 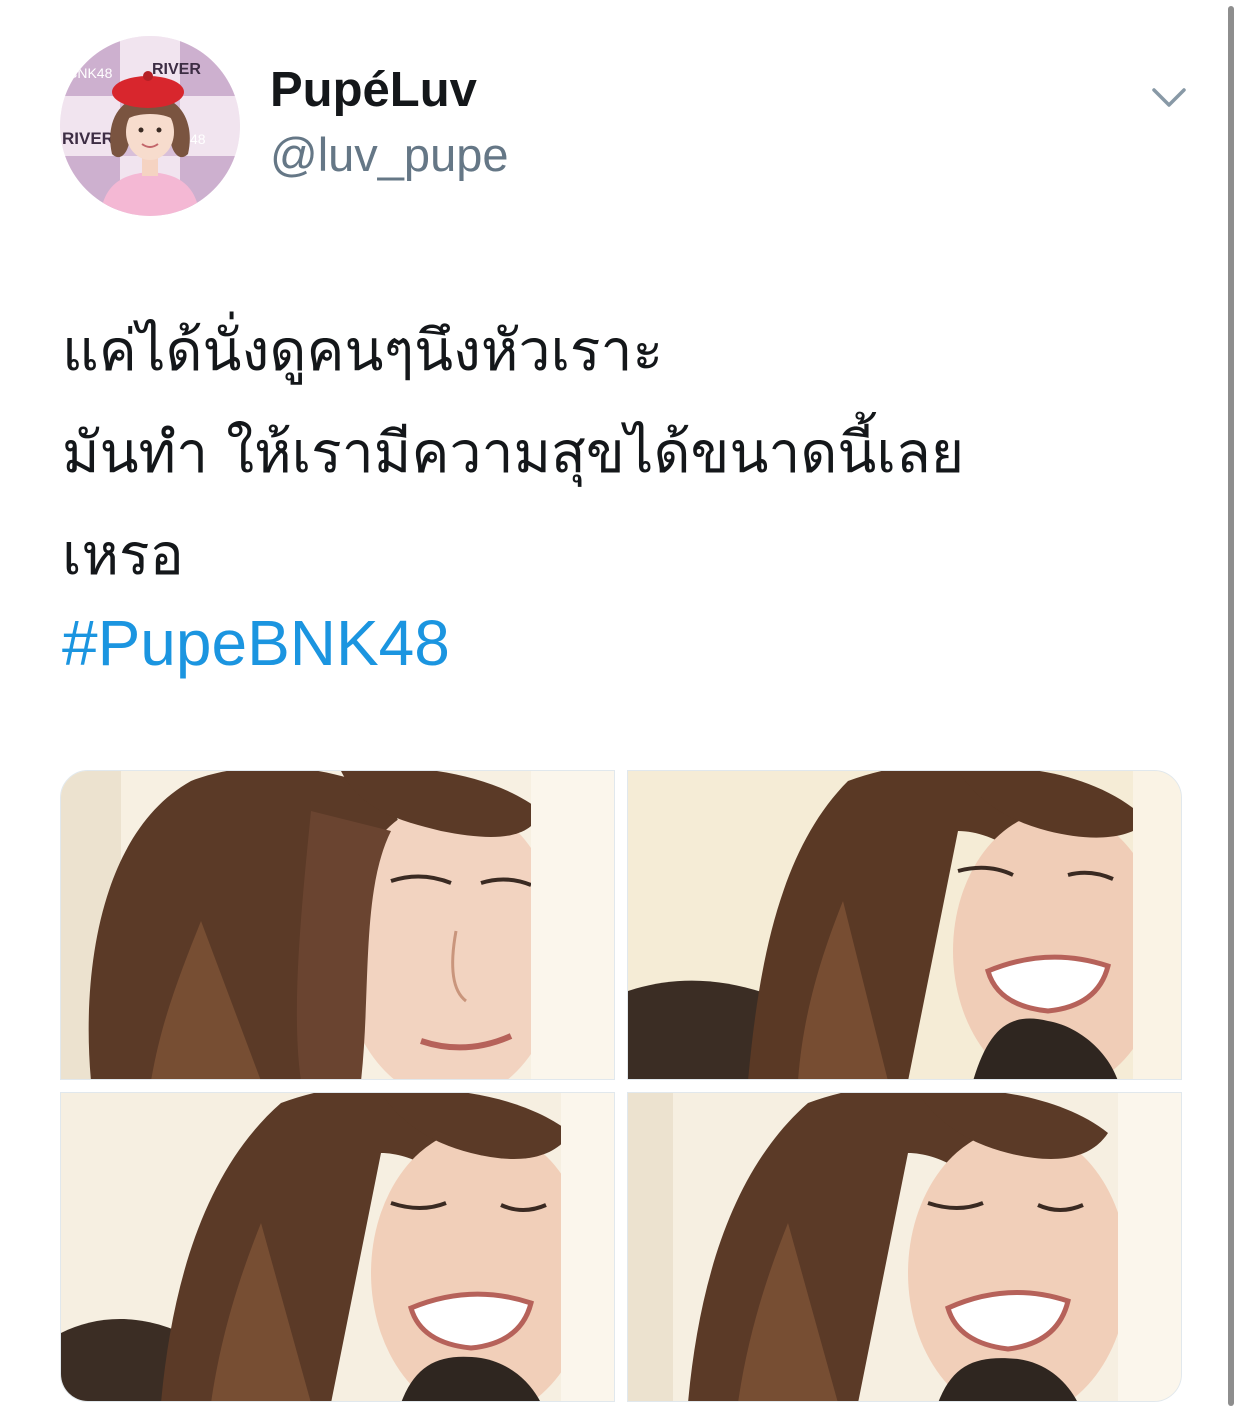 I want to click on avatar-backdrop-text-bnk: BNK48, so click(x=90, y=73).